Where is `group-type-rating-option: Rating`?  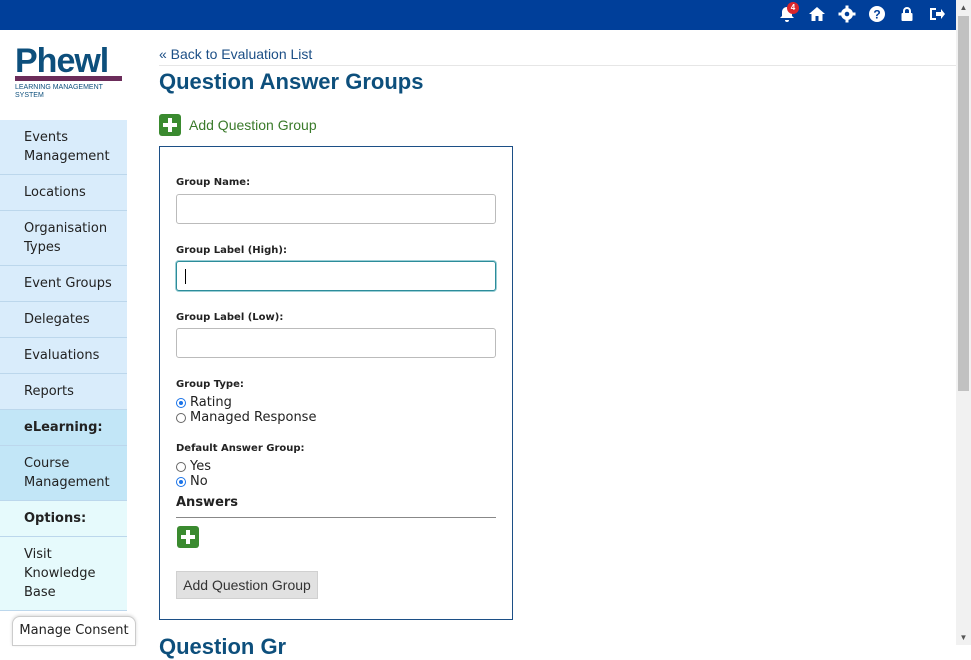
group-type-rating-option: Rating is located at coordinates (204, 402).